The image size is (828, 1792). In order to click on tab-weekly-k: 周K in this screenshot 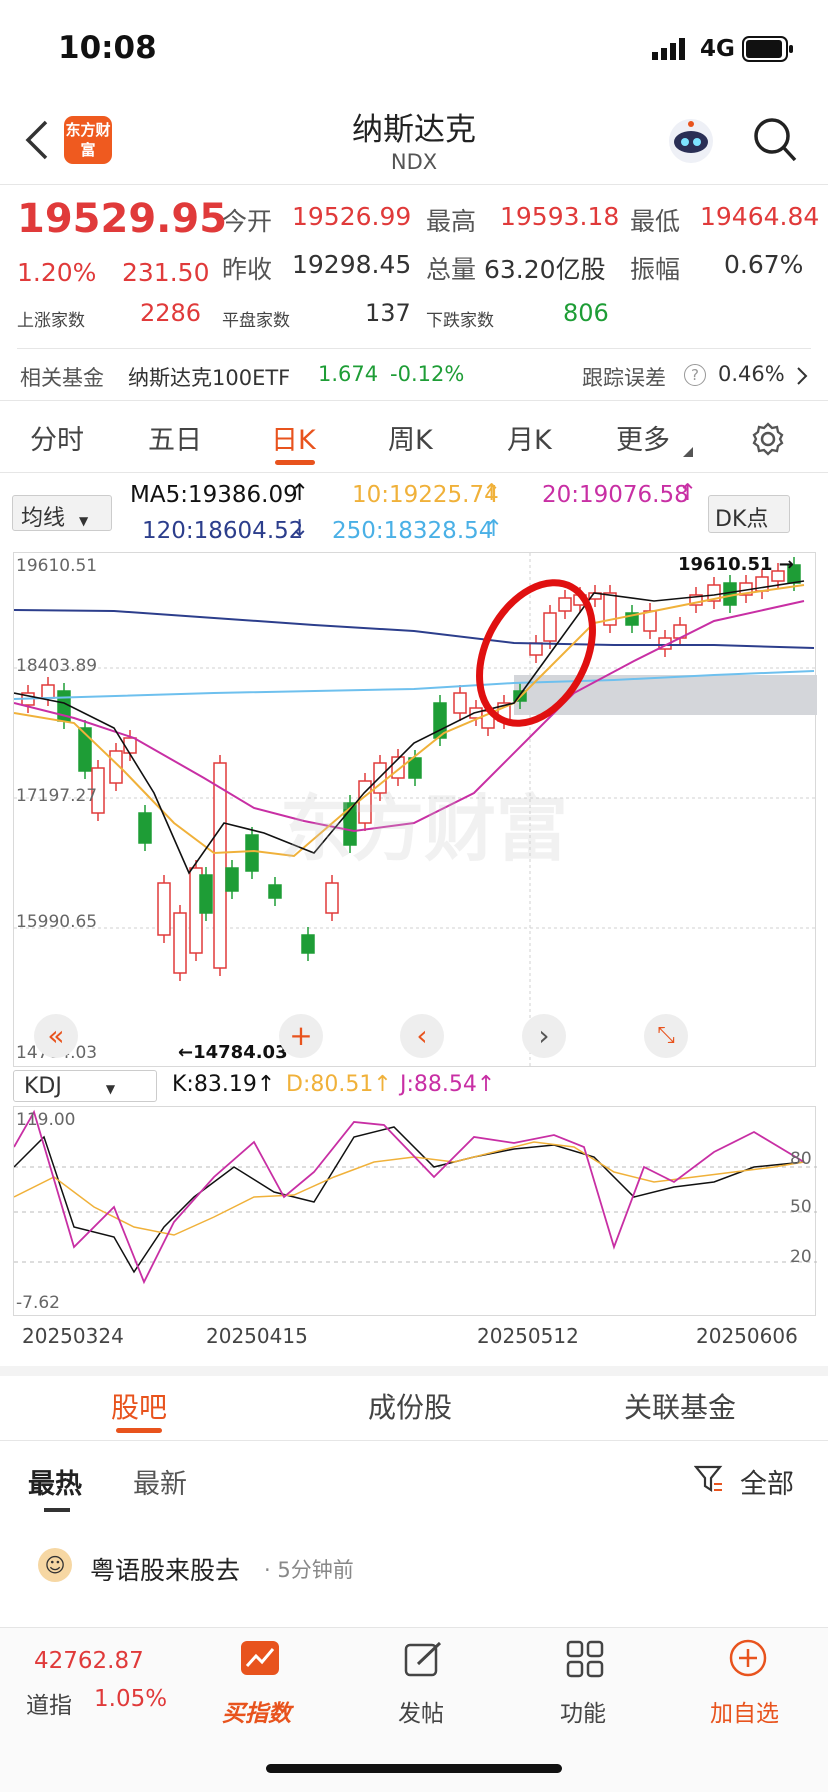, I will do `click(410, 437)`.